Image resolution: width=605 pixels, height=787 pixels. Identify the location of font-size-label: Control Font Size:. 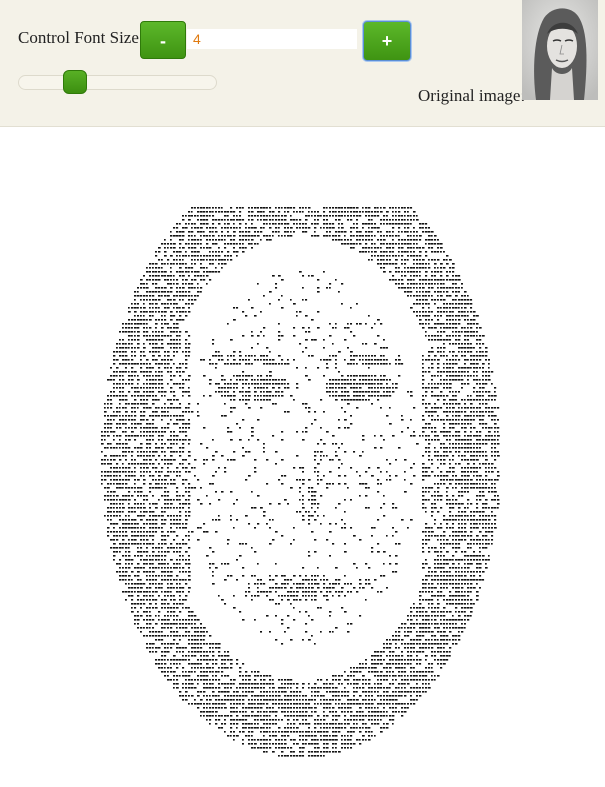
(81, 37).